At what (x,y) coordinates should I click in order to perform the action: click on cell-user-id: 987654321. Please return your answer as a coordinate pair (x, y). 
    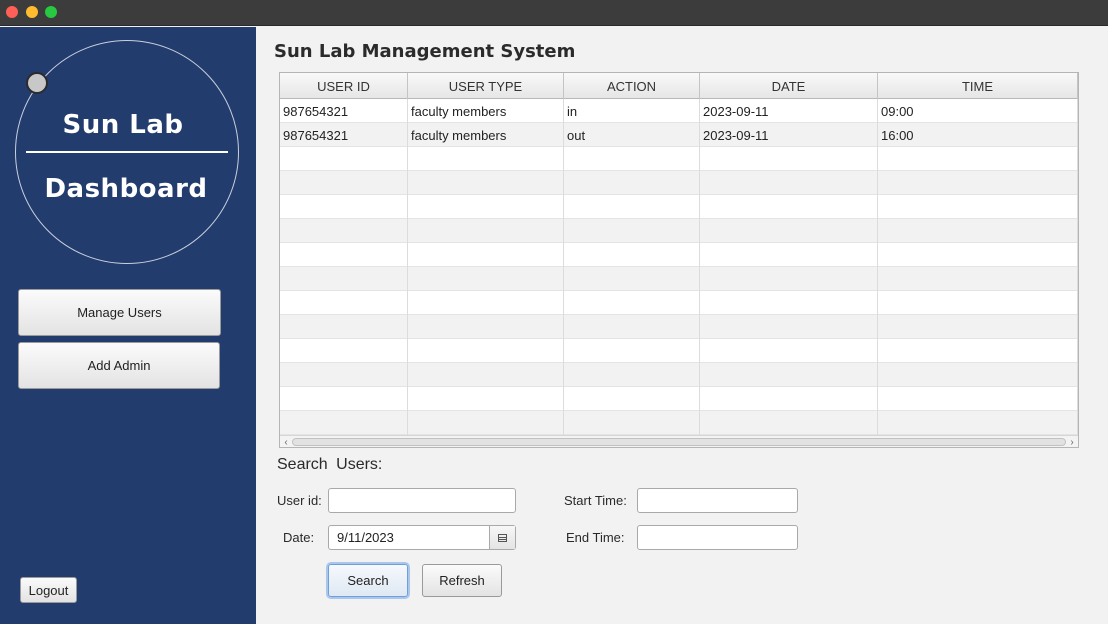
    Looking at the image, I should click on (344, 135).